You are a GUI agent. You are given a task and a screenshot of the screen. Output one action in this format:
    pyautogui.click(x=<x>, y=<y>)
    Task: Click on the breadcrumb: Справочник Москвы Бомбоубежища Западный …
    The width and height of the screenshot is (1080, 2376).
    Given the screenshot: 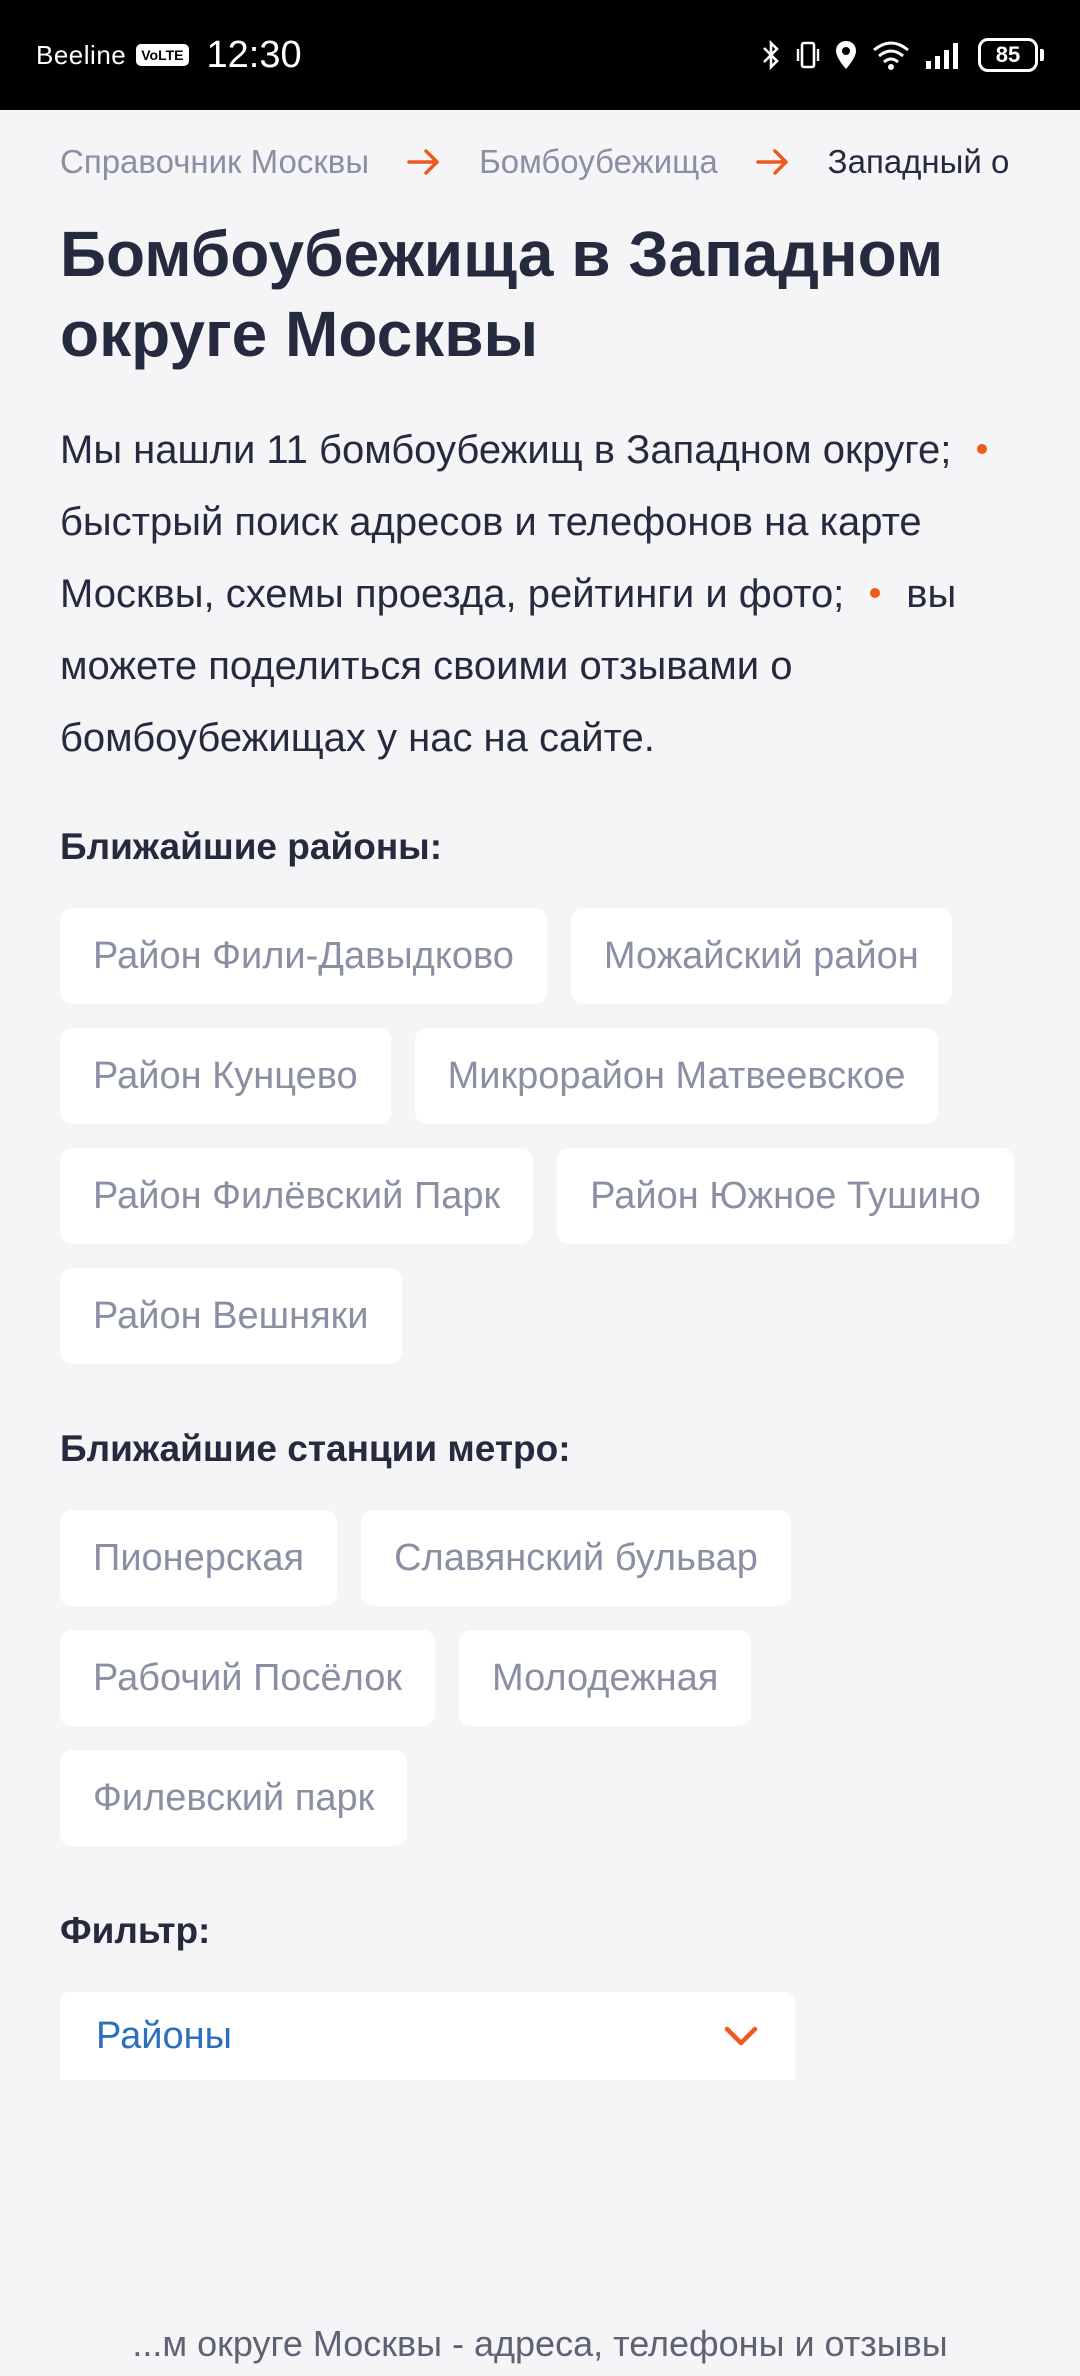 What is the action you would take?
    pyautogui.click(x=570, y=144)
    